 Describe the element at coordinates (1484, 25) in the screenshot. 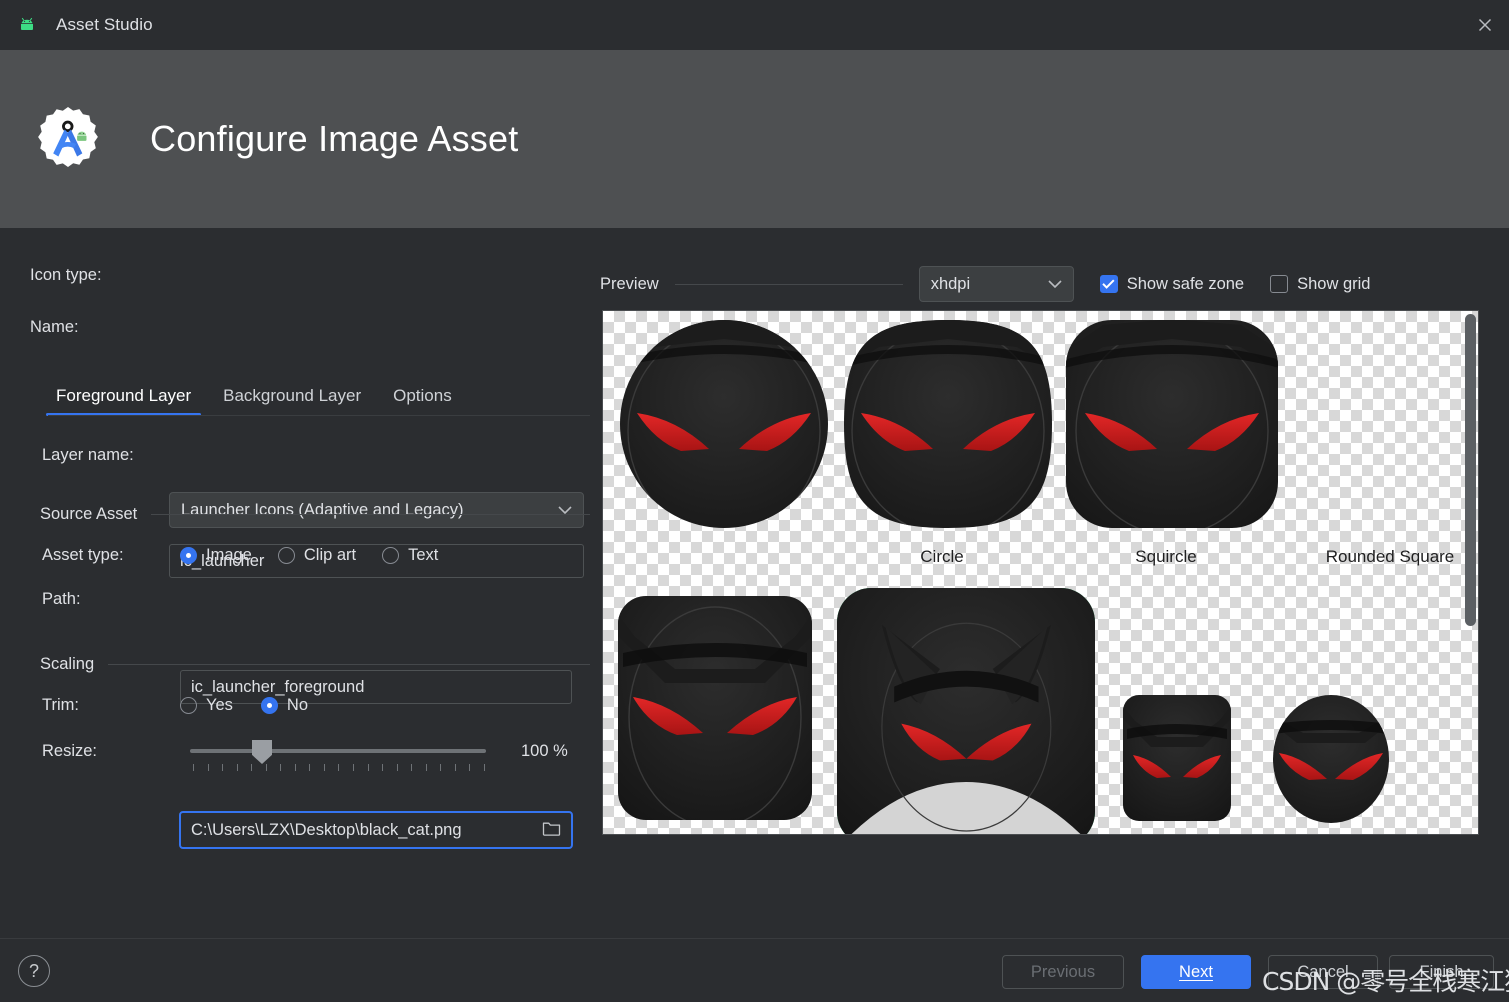

I see `close-icon` at that location.